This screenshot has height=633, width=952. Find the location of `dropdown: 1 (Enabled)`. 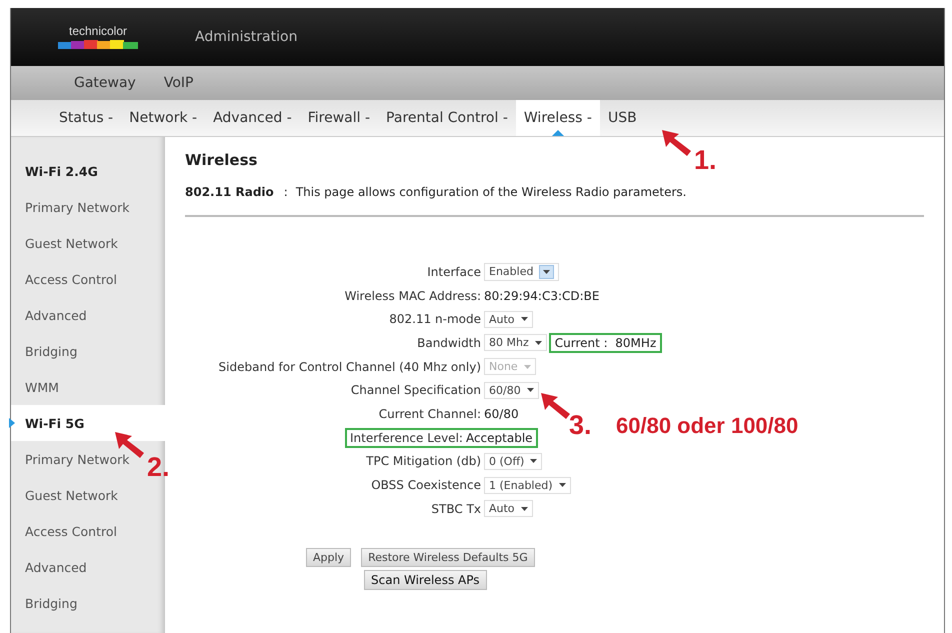

dropdown: 1 (Enabled) is located at coordinates (527, 485).